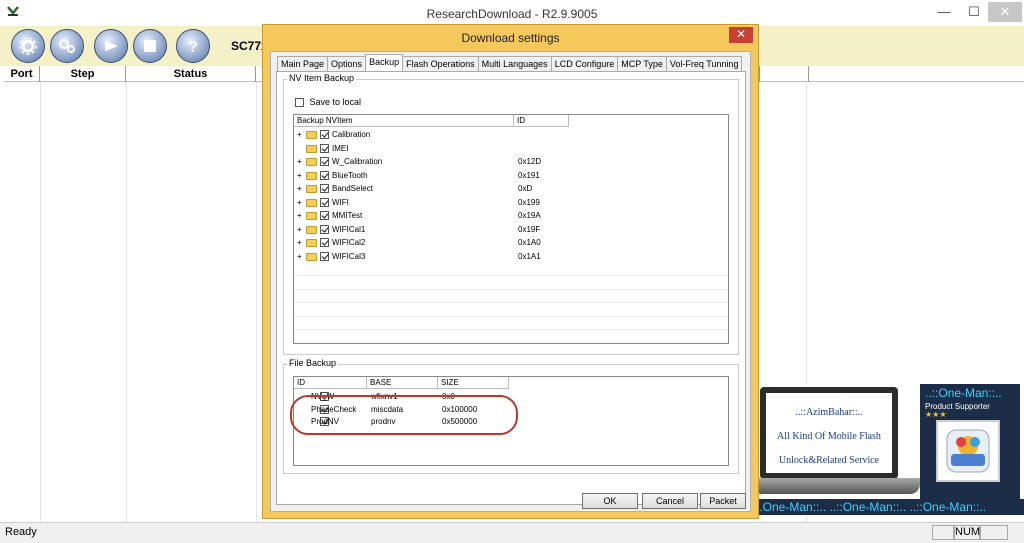 Image resolution: width=1024 pixels, height=543 pixels. Describe the element at coordinates (511, 256) in the screenshot. I see `nv-item-row: + WIFICal3 0x1A1` at that location.